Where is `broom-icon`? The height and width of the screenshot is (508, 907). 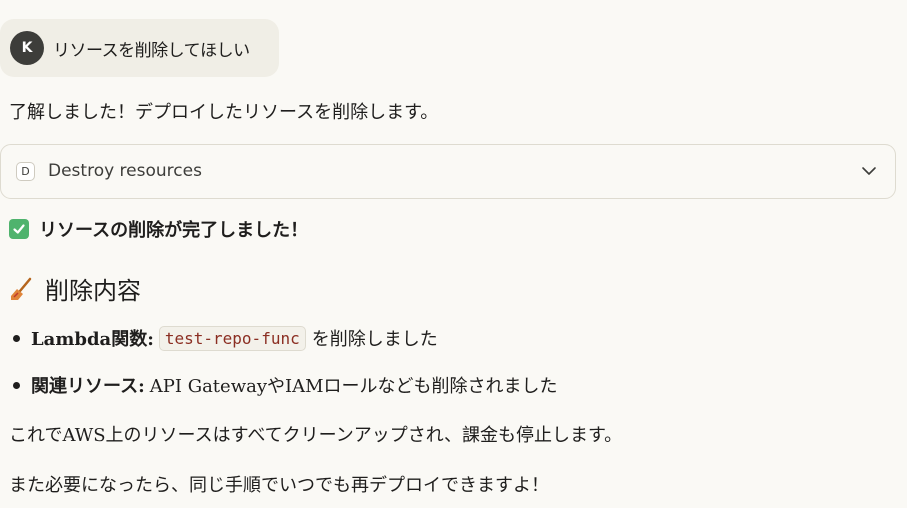
broom-icon is located at coordinates (21, 288).